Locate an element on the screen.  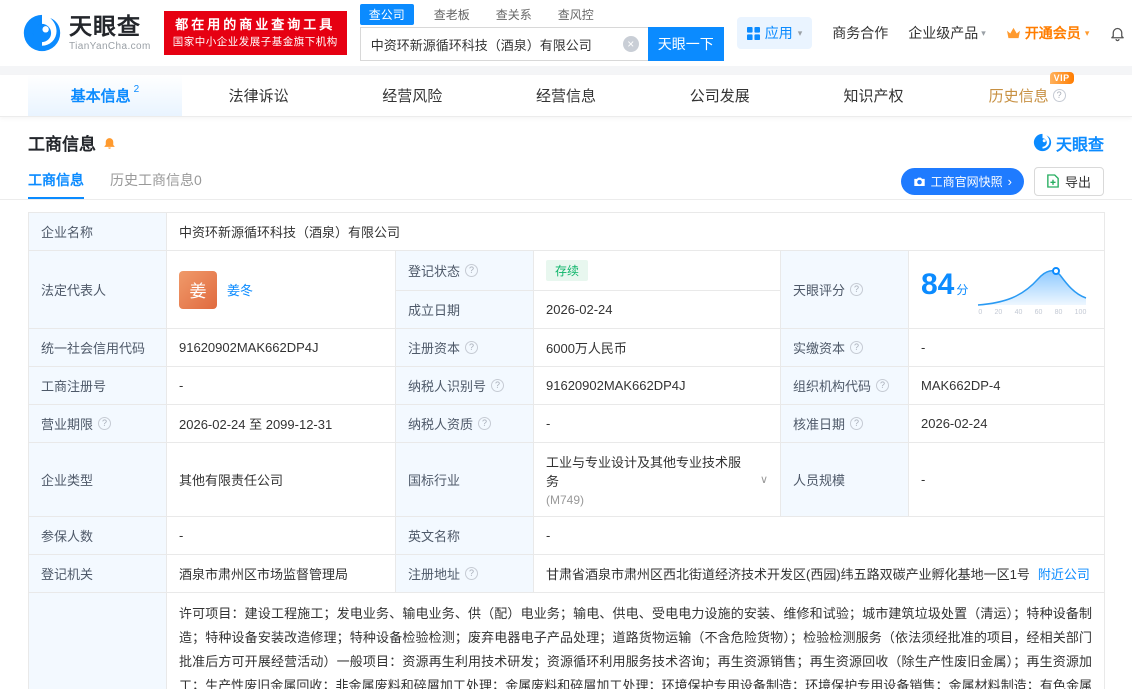
staff-size-cell: - is located at coordinates (1006, 479).